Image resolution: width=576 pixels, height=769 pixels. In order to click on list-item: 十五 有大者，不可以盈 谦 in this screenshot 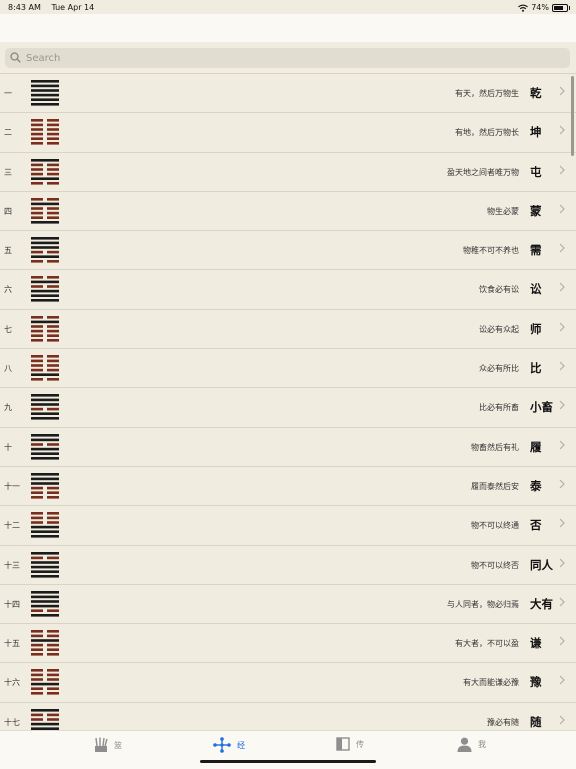, I will do `click(288, 644)`.